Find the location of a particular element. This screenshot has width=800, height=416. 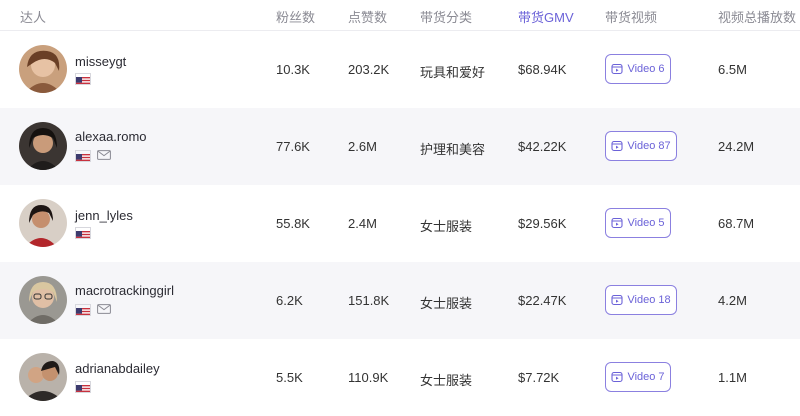

table-header: 达人 粉丝数 点赞数 带货分类 带货GMV 带货视频 视频总播放数 is located at coordinates (400, 15).